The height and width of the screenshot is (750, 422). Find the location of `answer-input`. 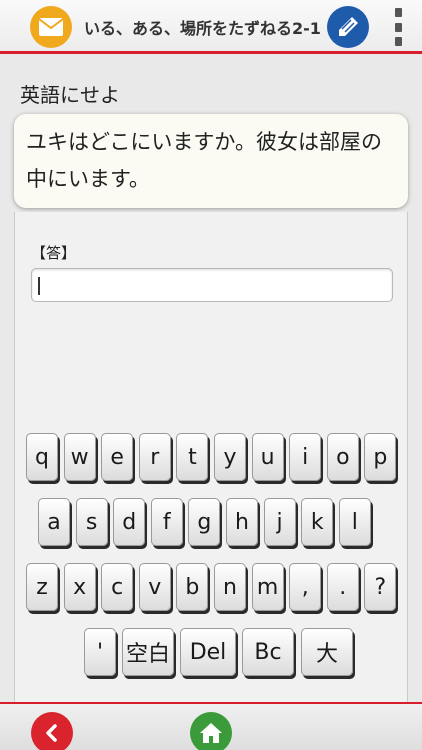

answer-input is located at coordinates (212, 285).